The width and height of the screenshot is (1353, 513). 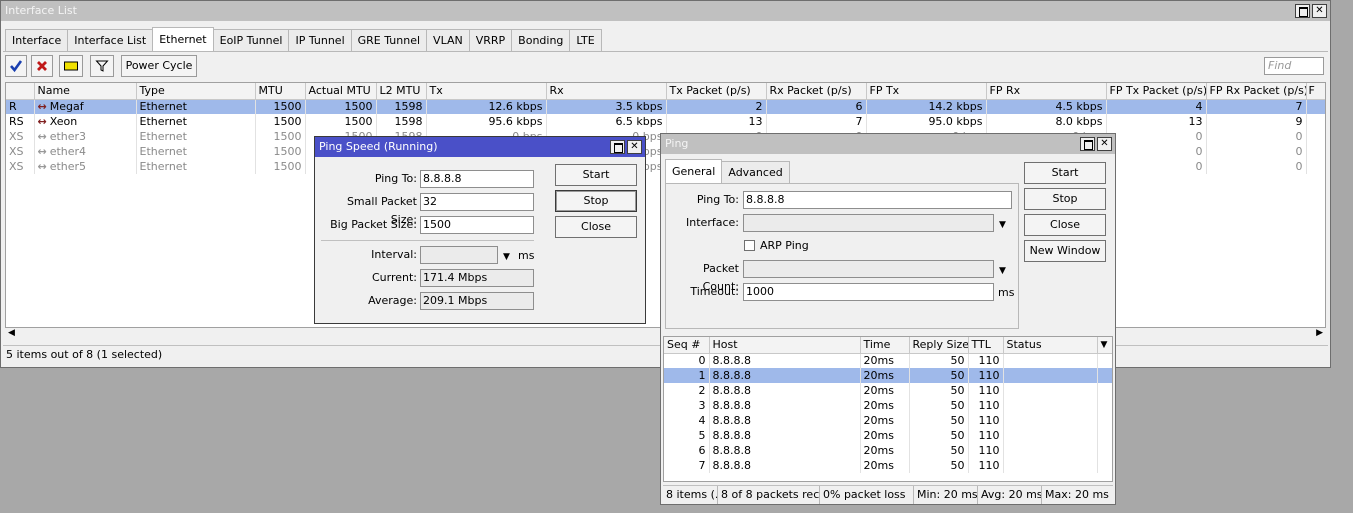 What do you see at coordinates (888, 465) in the screenshot?
I see `table-row: 7 8.8.8.8 20ms 50 110` at bounding box center [888, 465].